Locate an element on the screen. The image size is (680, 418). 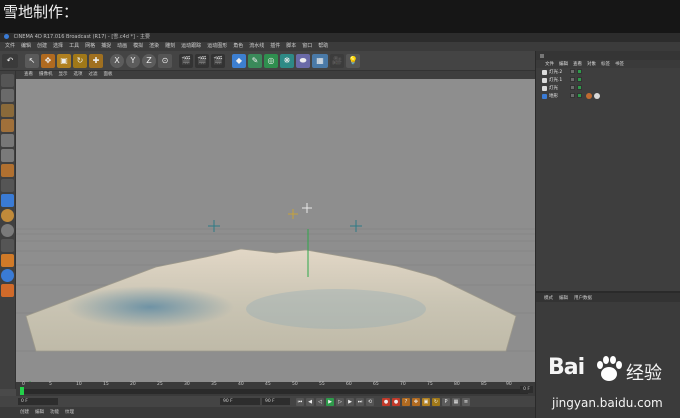
viewport-solo-icon is located at coordinates (7, 275).